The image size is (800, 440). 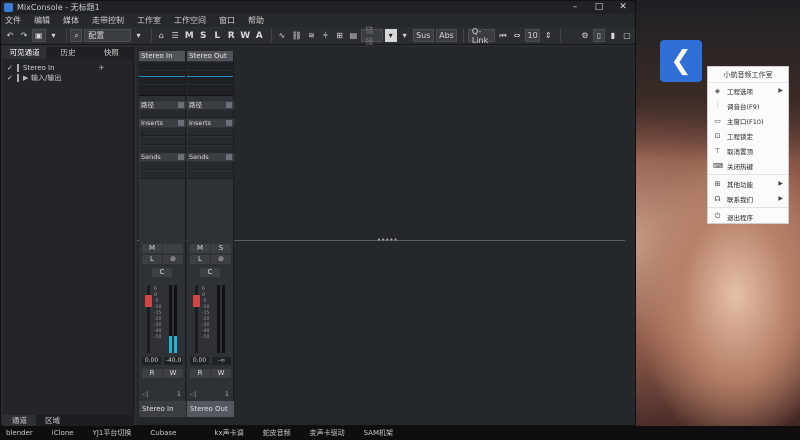 What do you see at coordinates (503, 35) in the screenshot?
I see `skip-left-icon: ⏮` at bounding box center [503, 35].